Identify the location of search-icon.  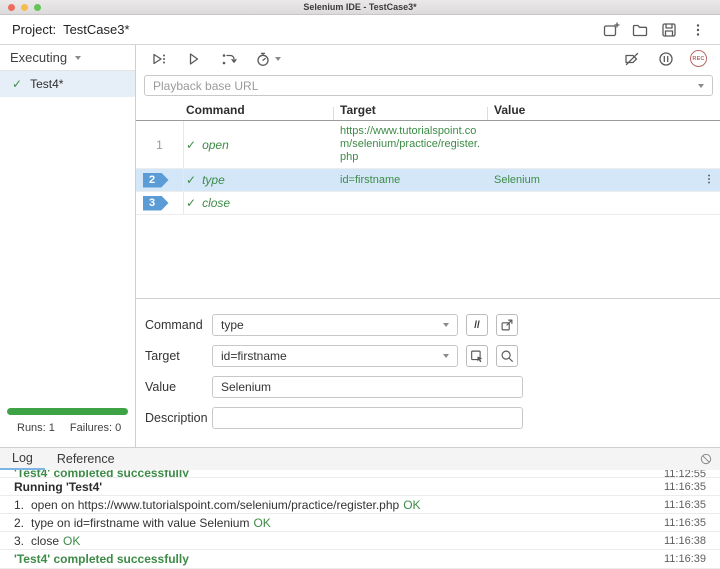
(507, 356).